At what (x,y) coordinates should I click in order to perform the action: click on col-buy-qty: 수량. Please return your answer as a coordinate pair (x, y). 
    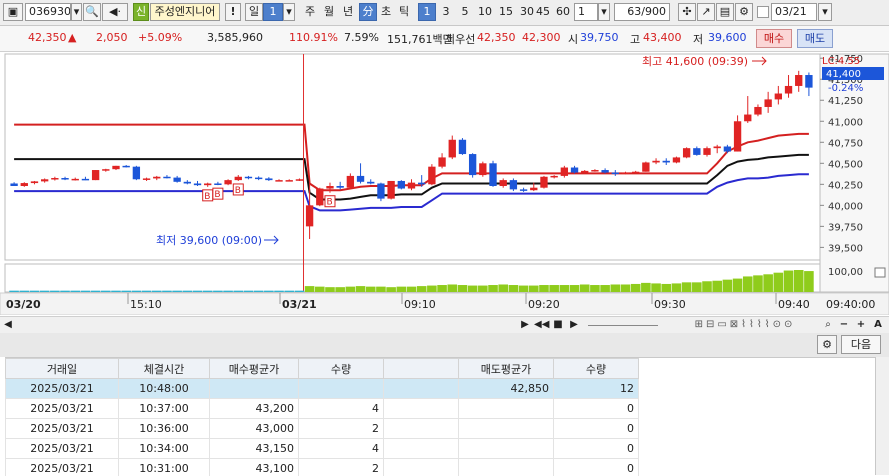
    Looking at the image, I should click on (341, 369).